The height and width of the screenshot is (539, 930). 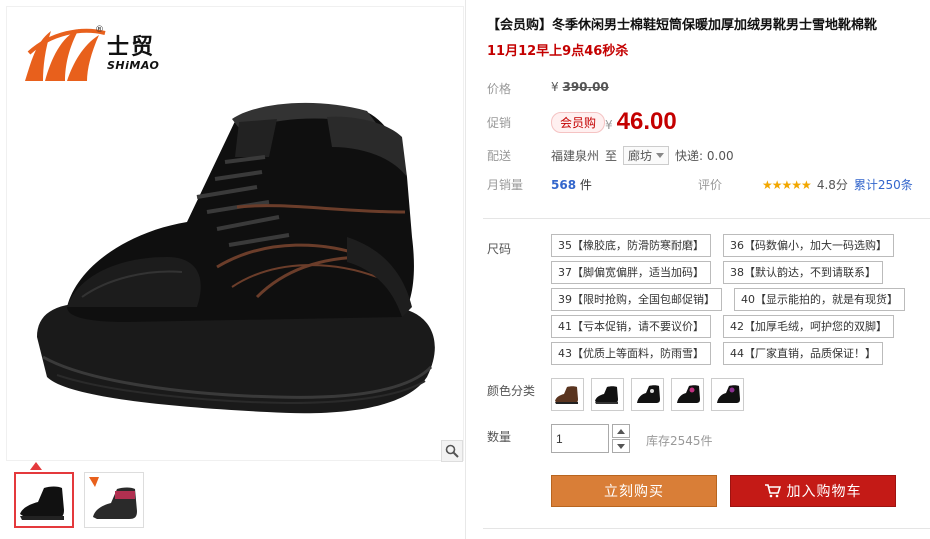 I want to click on destination-select: 廊坊, so click(x=646, y=155).